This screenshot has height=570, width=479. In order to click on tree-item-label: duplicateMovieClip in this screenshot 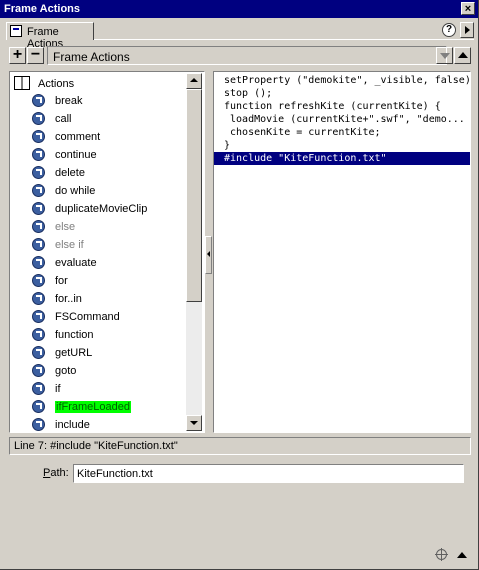, I will do `click(101, 209)`.